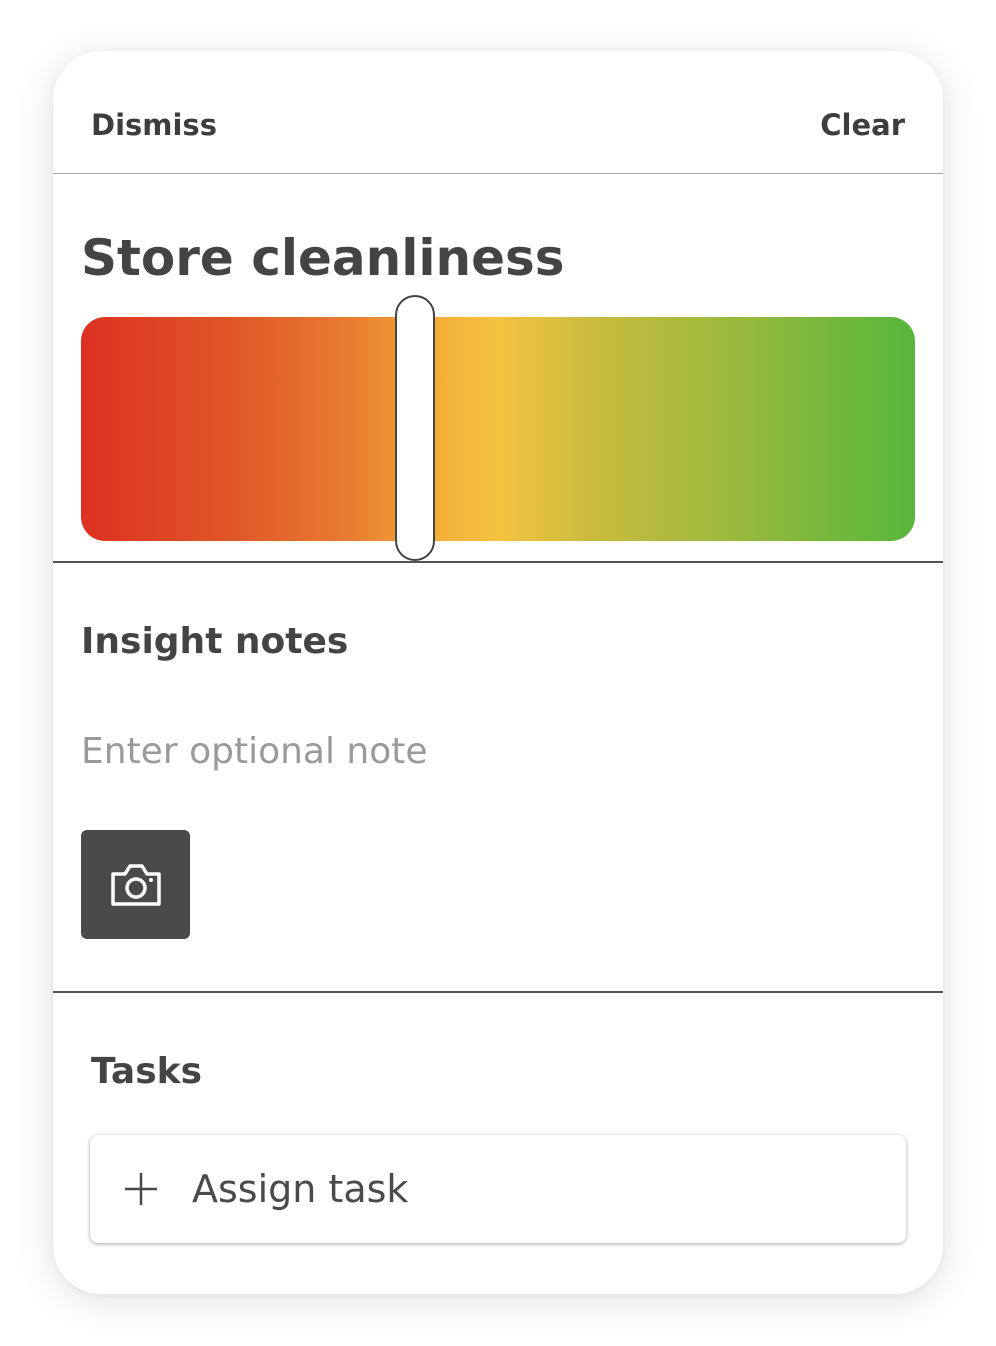 The image size is (996, 1346). What do you see at coordinates (323, 258) in the screenshot?
I see `rating-title: Store cleanliness` at bounding box center [323, 258].